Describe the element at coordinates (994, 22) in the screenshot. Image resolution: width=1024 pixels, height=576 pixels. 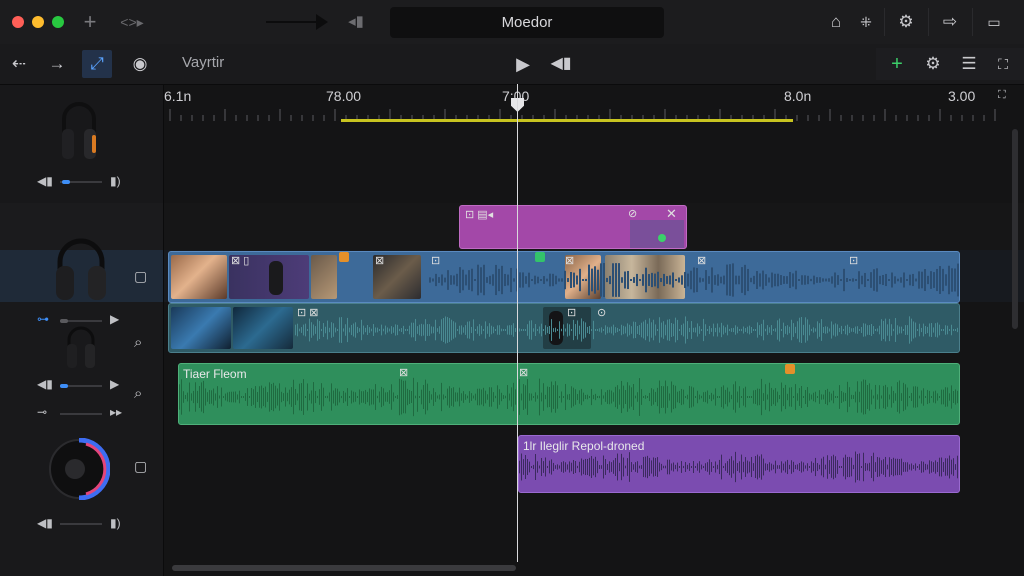
I see `panel-icon: ▭` at that location.